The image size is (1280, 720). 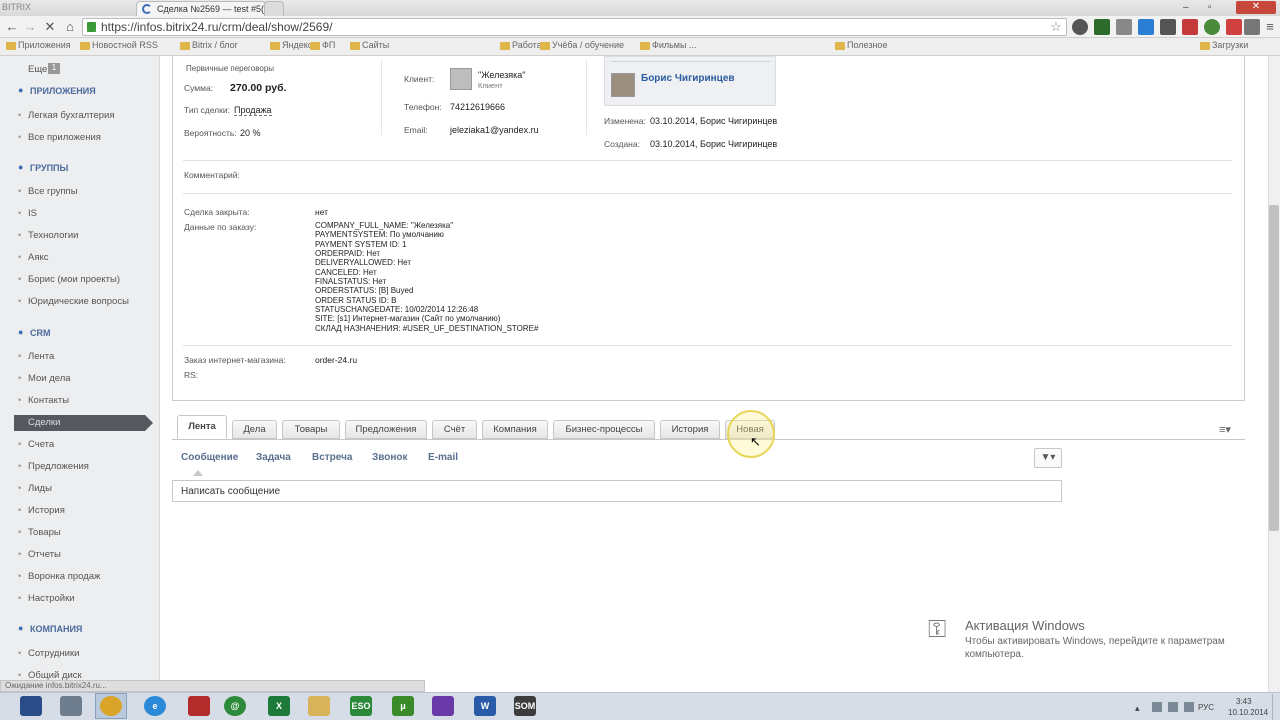 I want to click on sidebar-section-crm: CRM, so click(x=34, y=332).